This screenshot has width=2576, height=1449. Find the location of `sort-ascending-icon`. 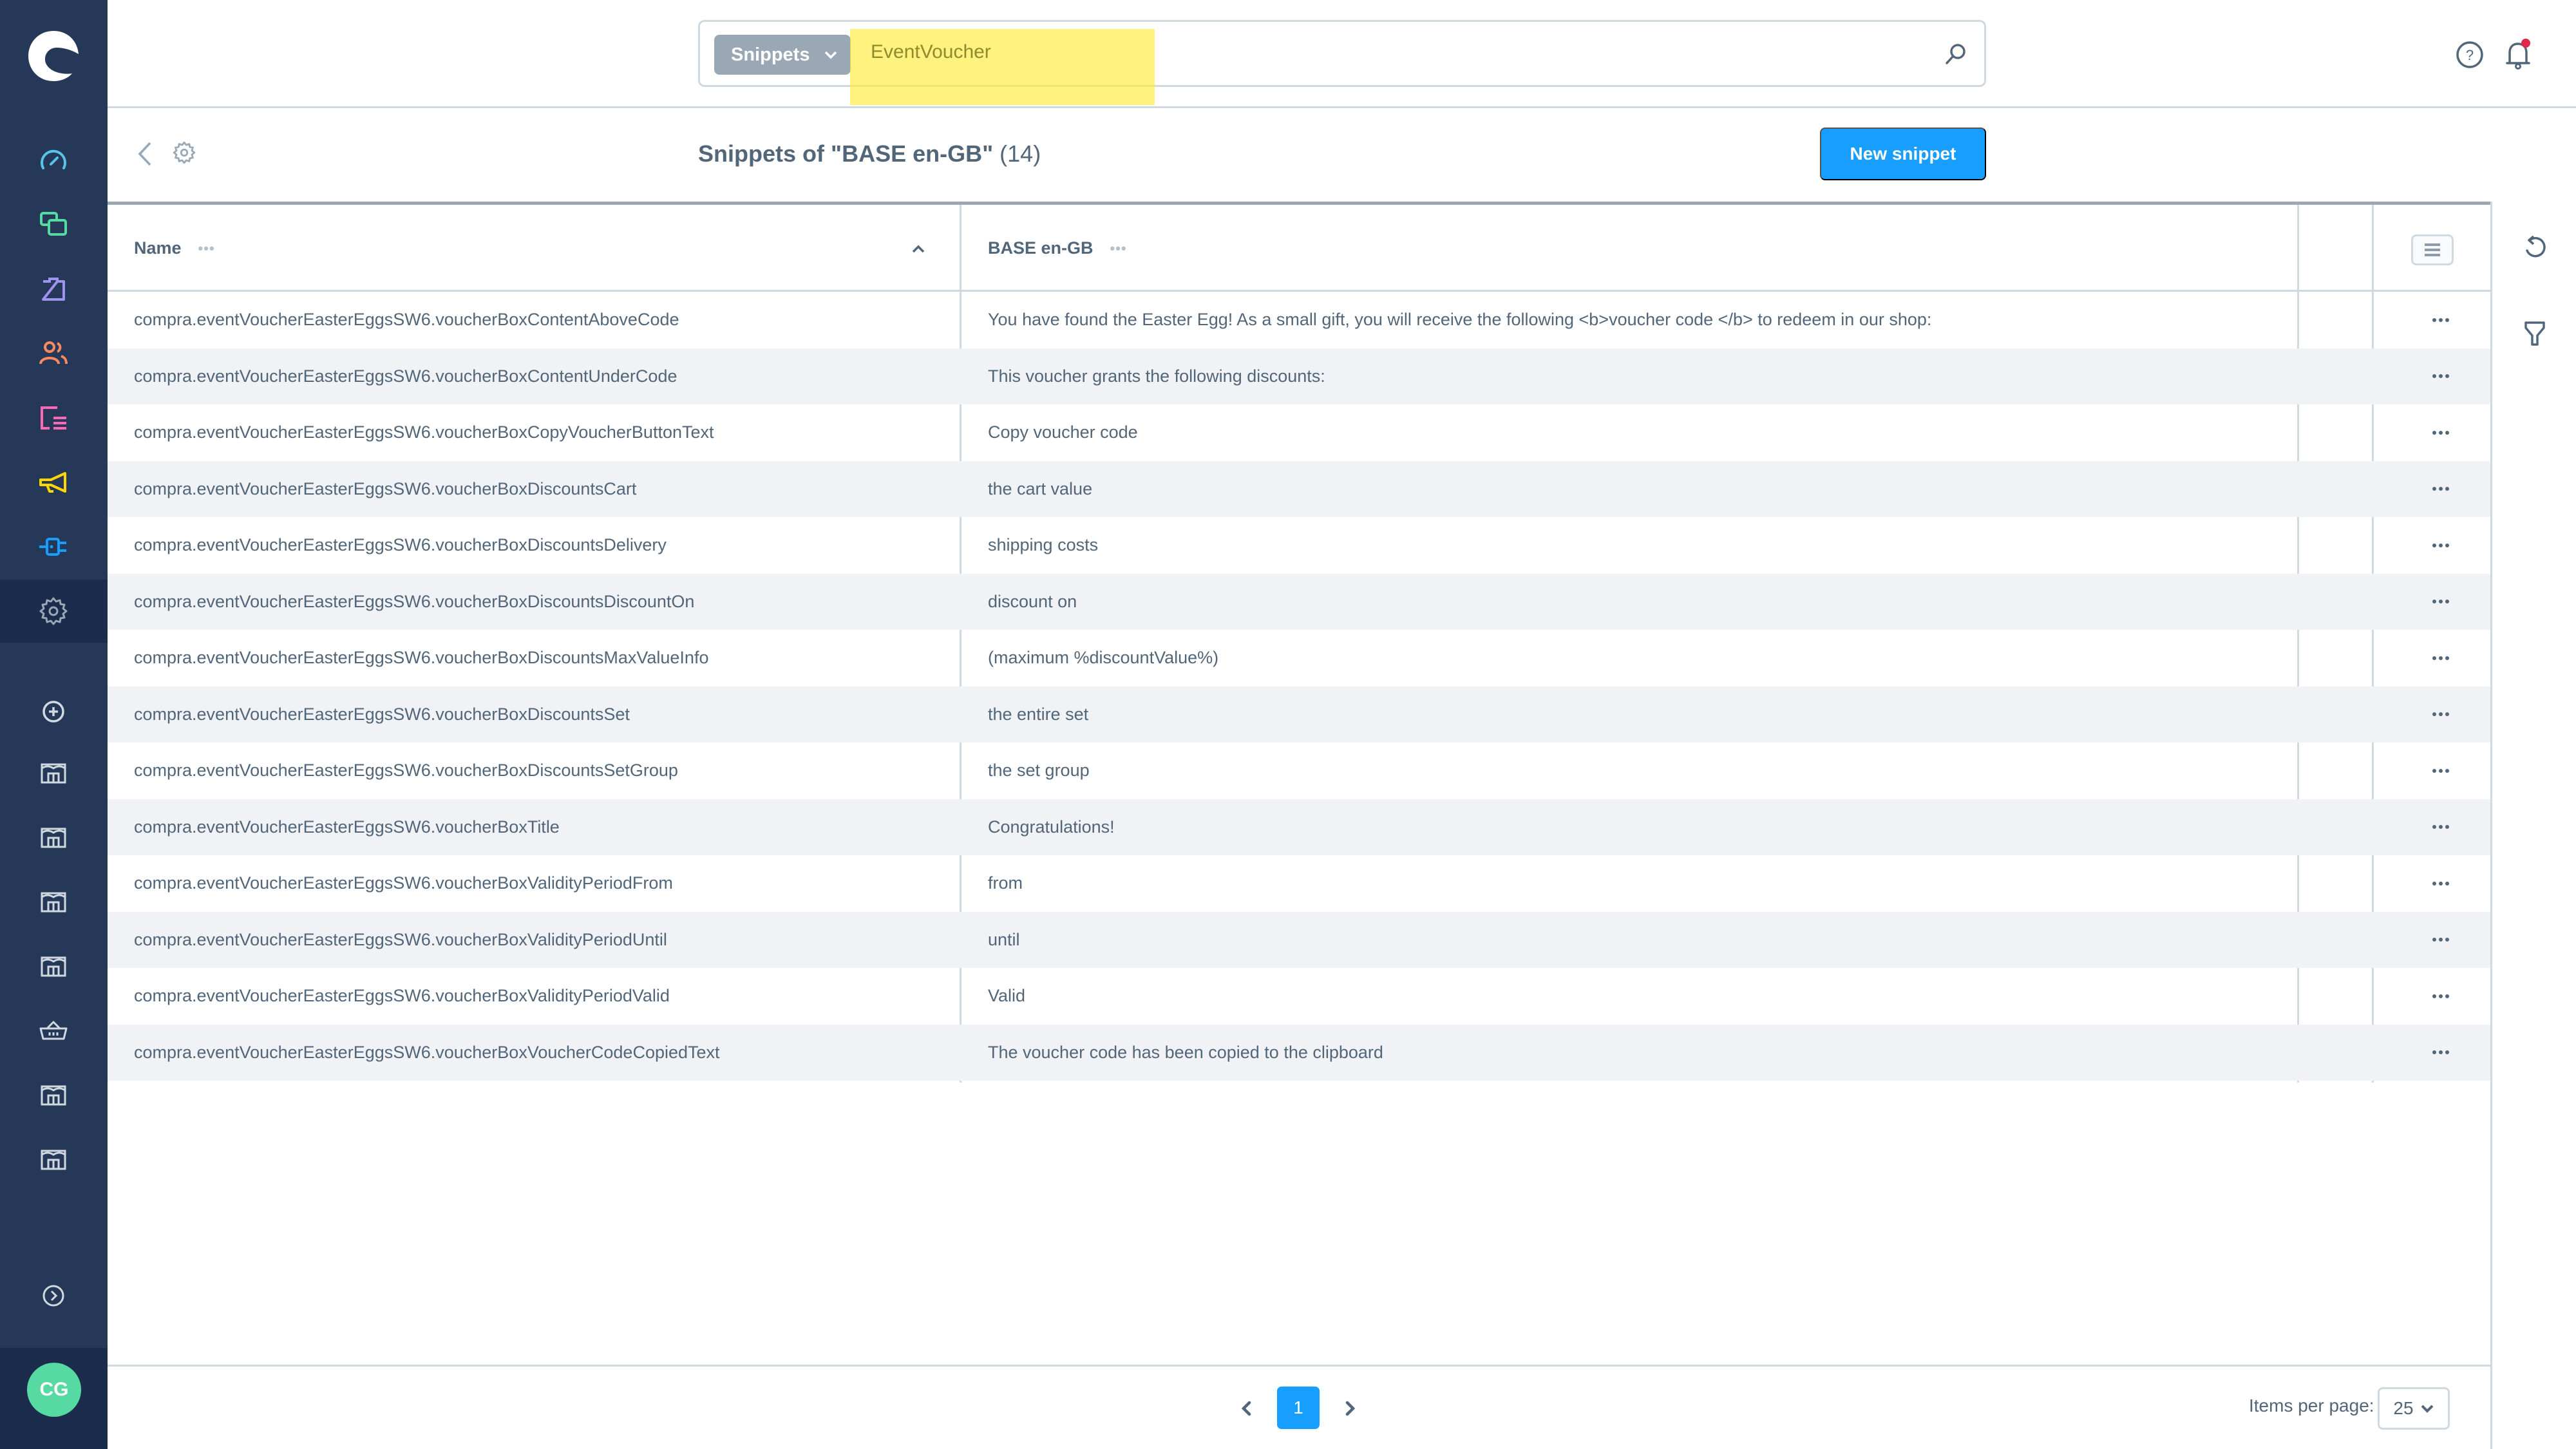

sort-ascending-icon is located at coordinates (918, 249).